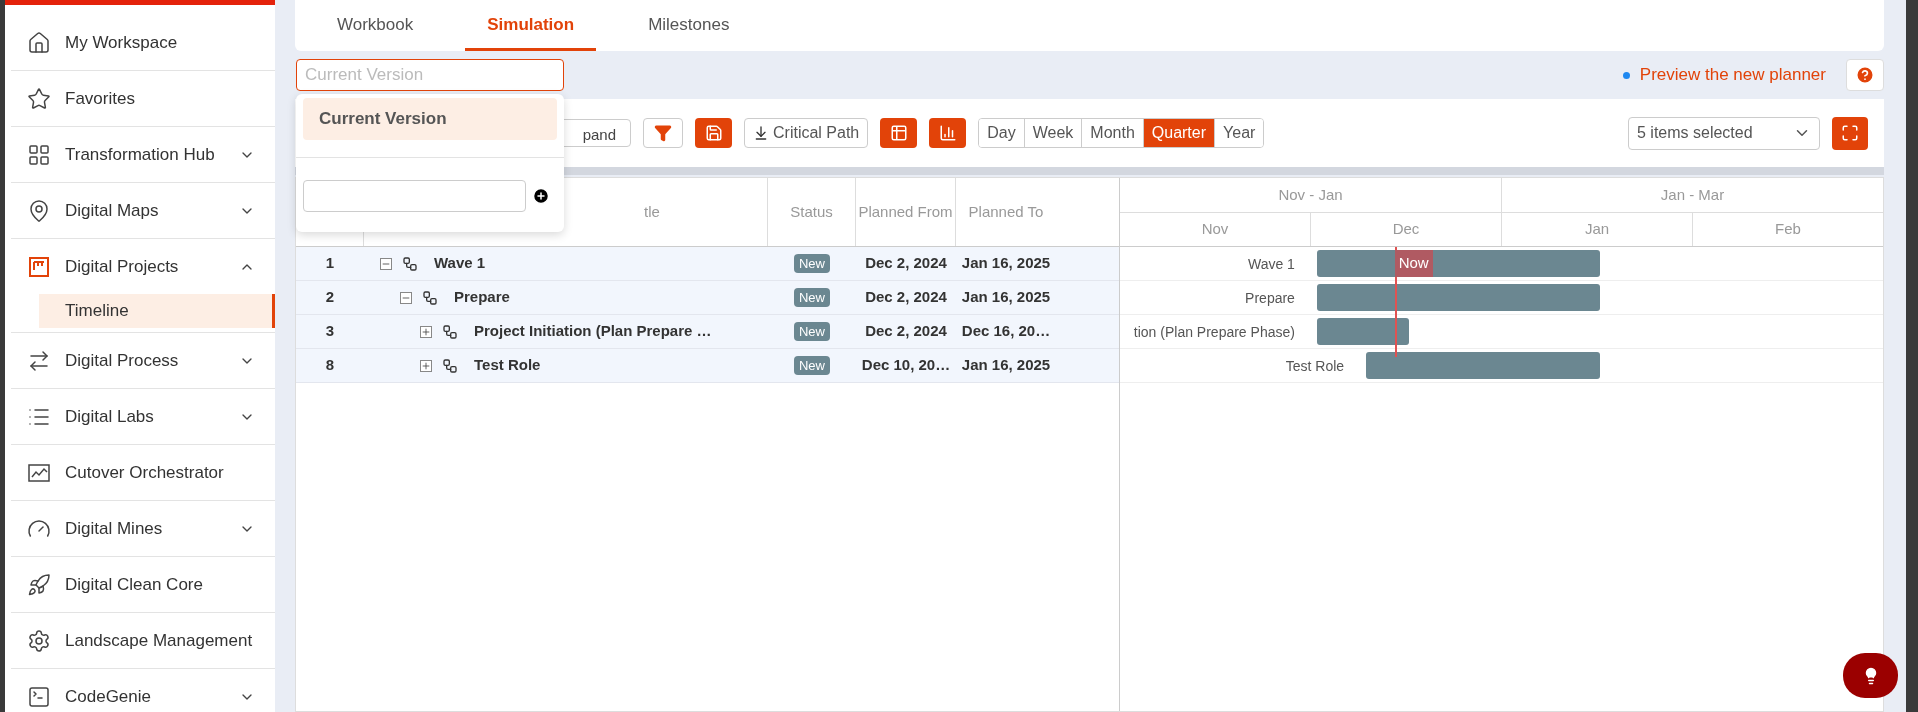 The height and width of the screenshot is (712, 1918). What do you see at coordinates (1271, 264) in the screenshot?
I see `bar-label: Wave 1` at bounding box center [1271, 264].